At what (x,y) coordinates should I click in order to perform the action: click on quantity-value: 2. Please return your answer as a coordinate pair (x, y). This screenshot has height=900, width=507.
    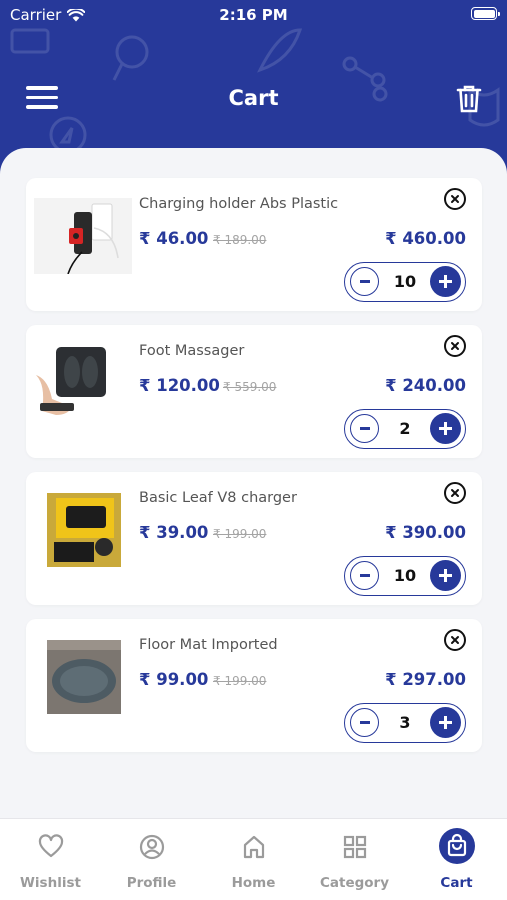
    Looking at the image, I should click on (405, 428).